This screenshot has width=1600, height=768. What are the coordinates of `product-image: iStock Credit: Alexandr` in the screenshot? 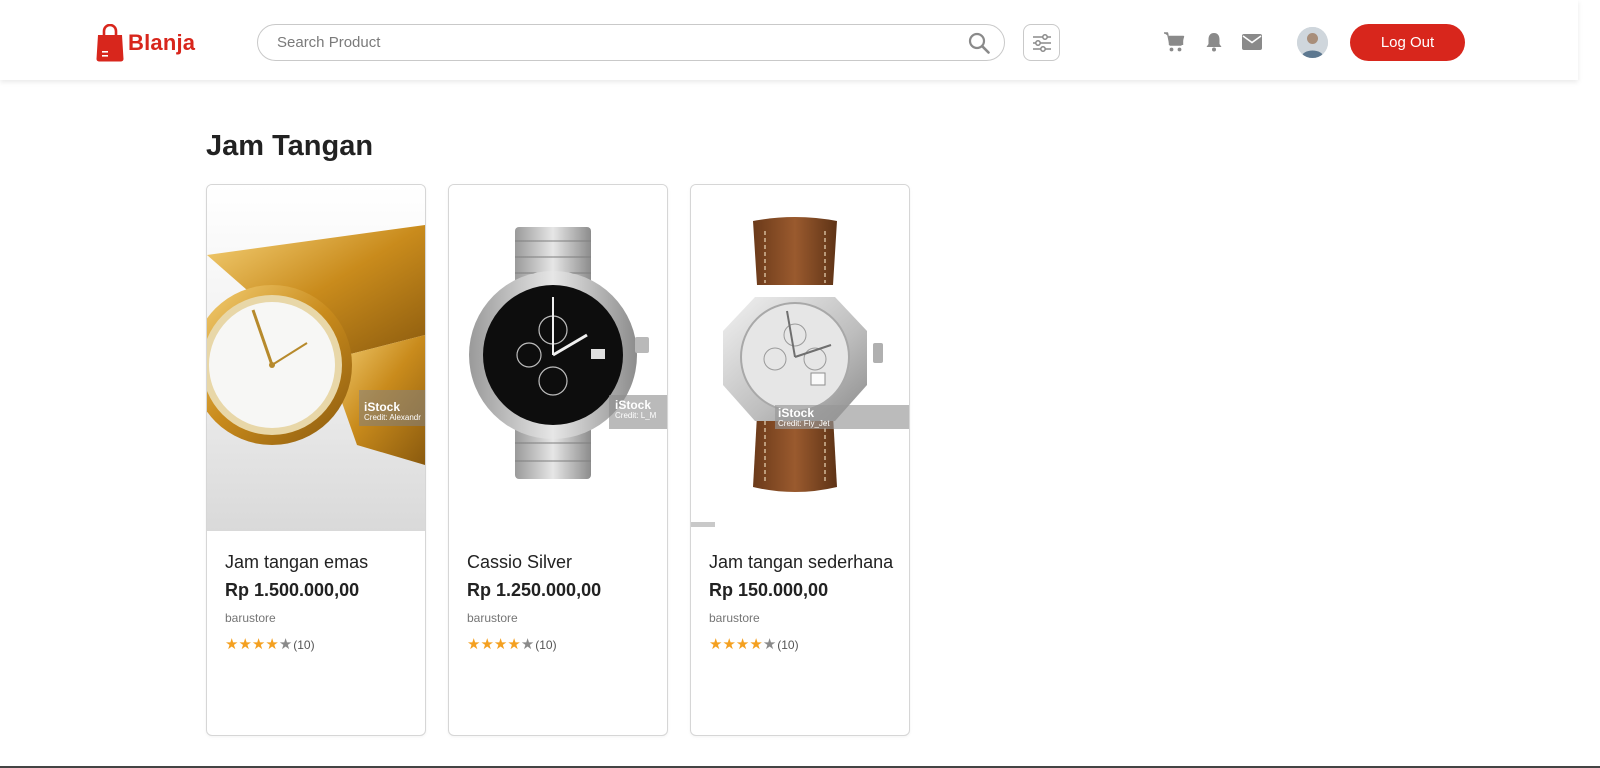 It's located at (316, 358).